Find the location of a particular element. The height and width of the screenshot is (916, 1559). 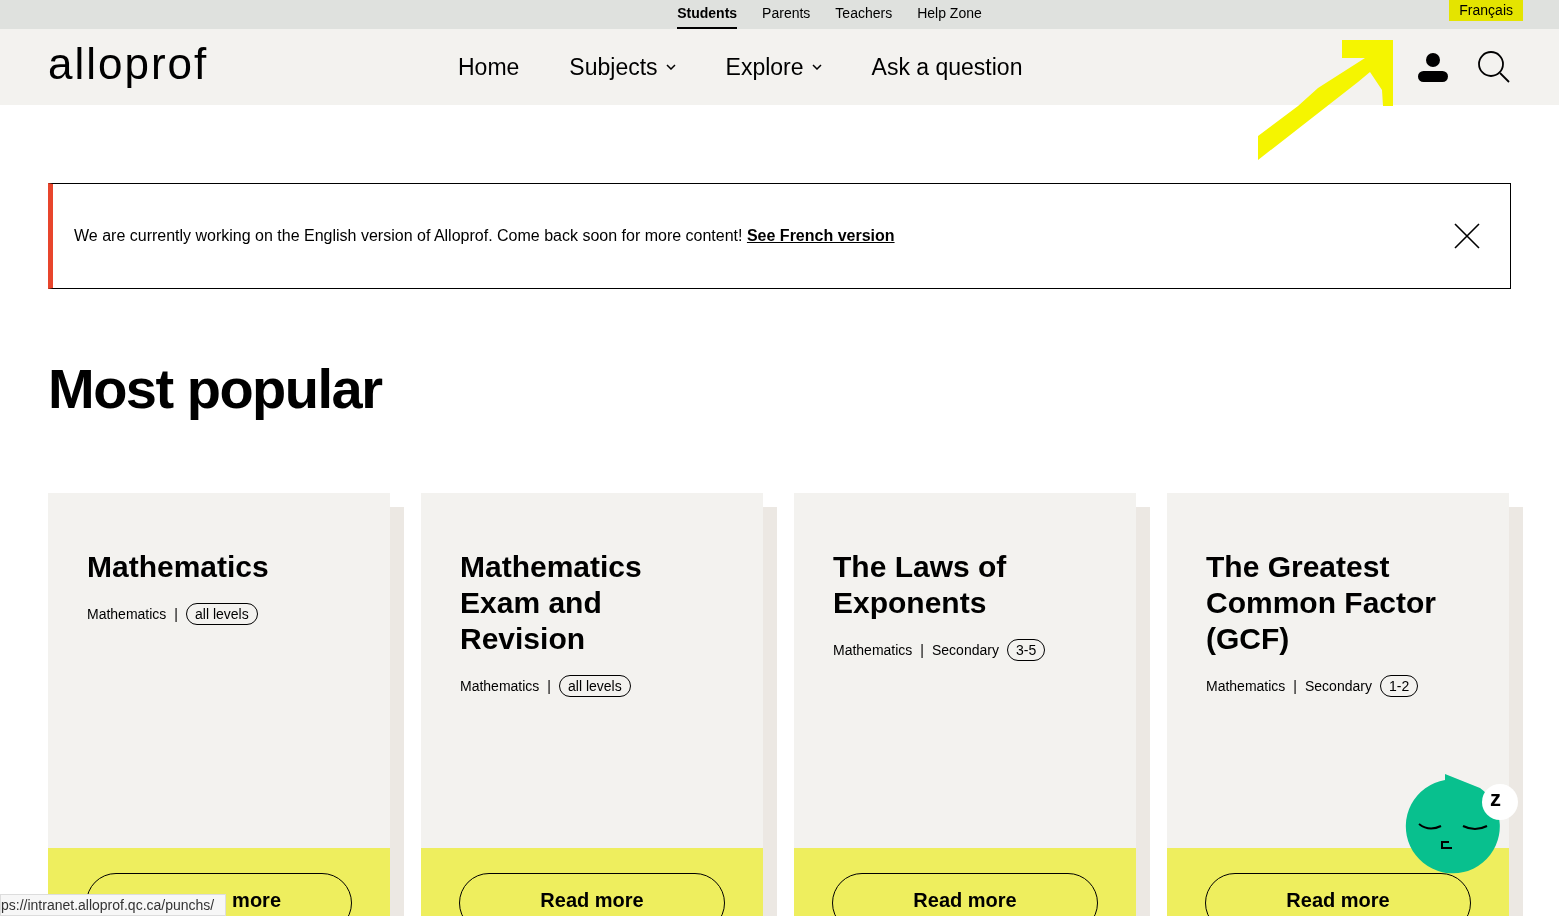

nav-link: Subjects is located at coordinates (622, 67).